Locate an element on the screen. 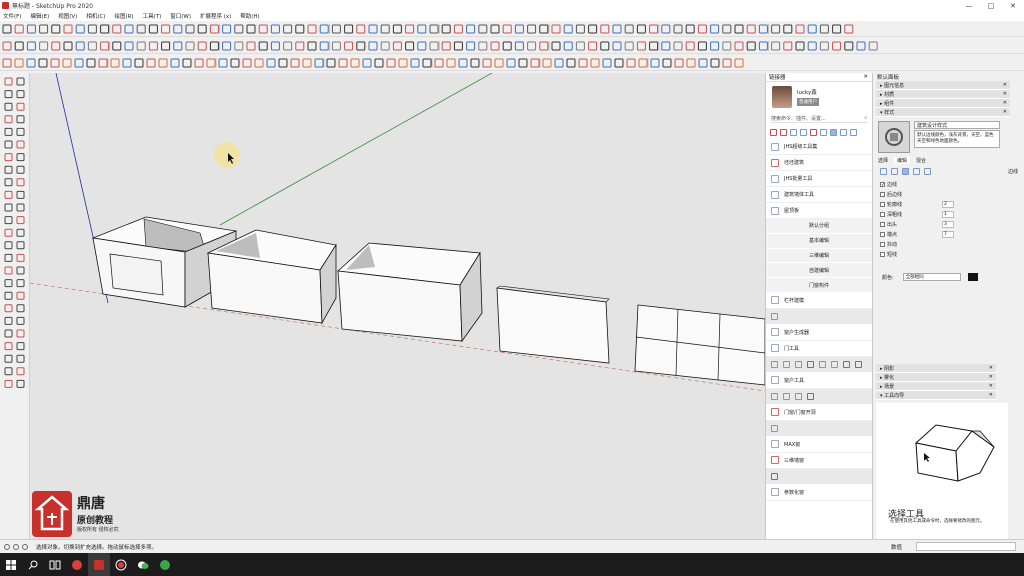 This screenshot has width=1024, height=576. tray-section-styles: ▾ 样式 ✕ is located at coordinates (943, 112).